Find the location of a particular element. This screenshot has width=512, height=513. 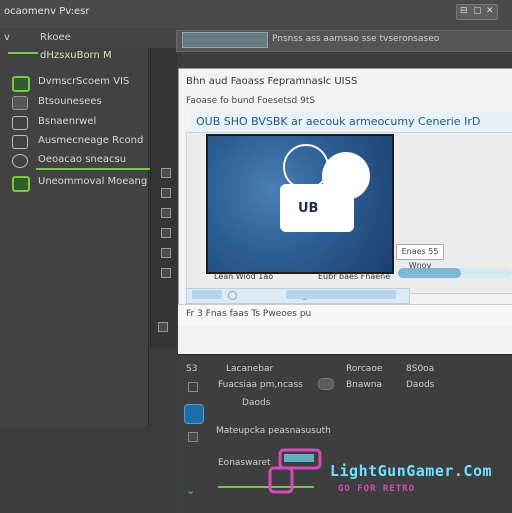

page-subtitle: Faoase fo bund Foesetsd 9tS is located at coordinates (251, 101).